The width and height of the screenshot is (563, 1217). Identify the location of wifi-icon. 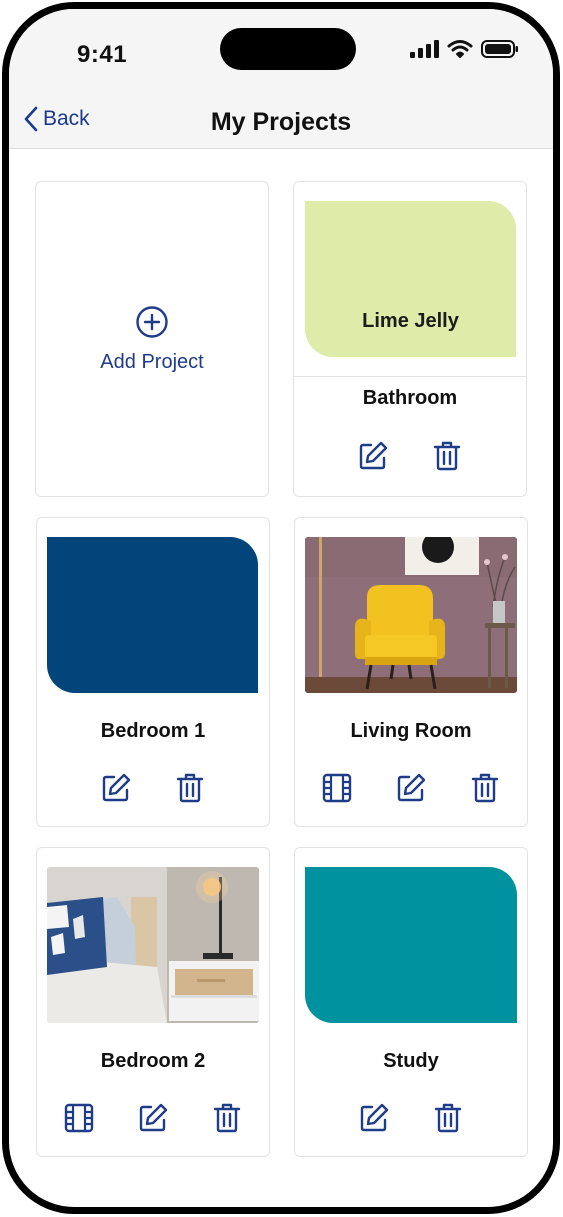
(460, 49).